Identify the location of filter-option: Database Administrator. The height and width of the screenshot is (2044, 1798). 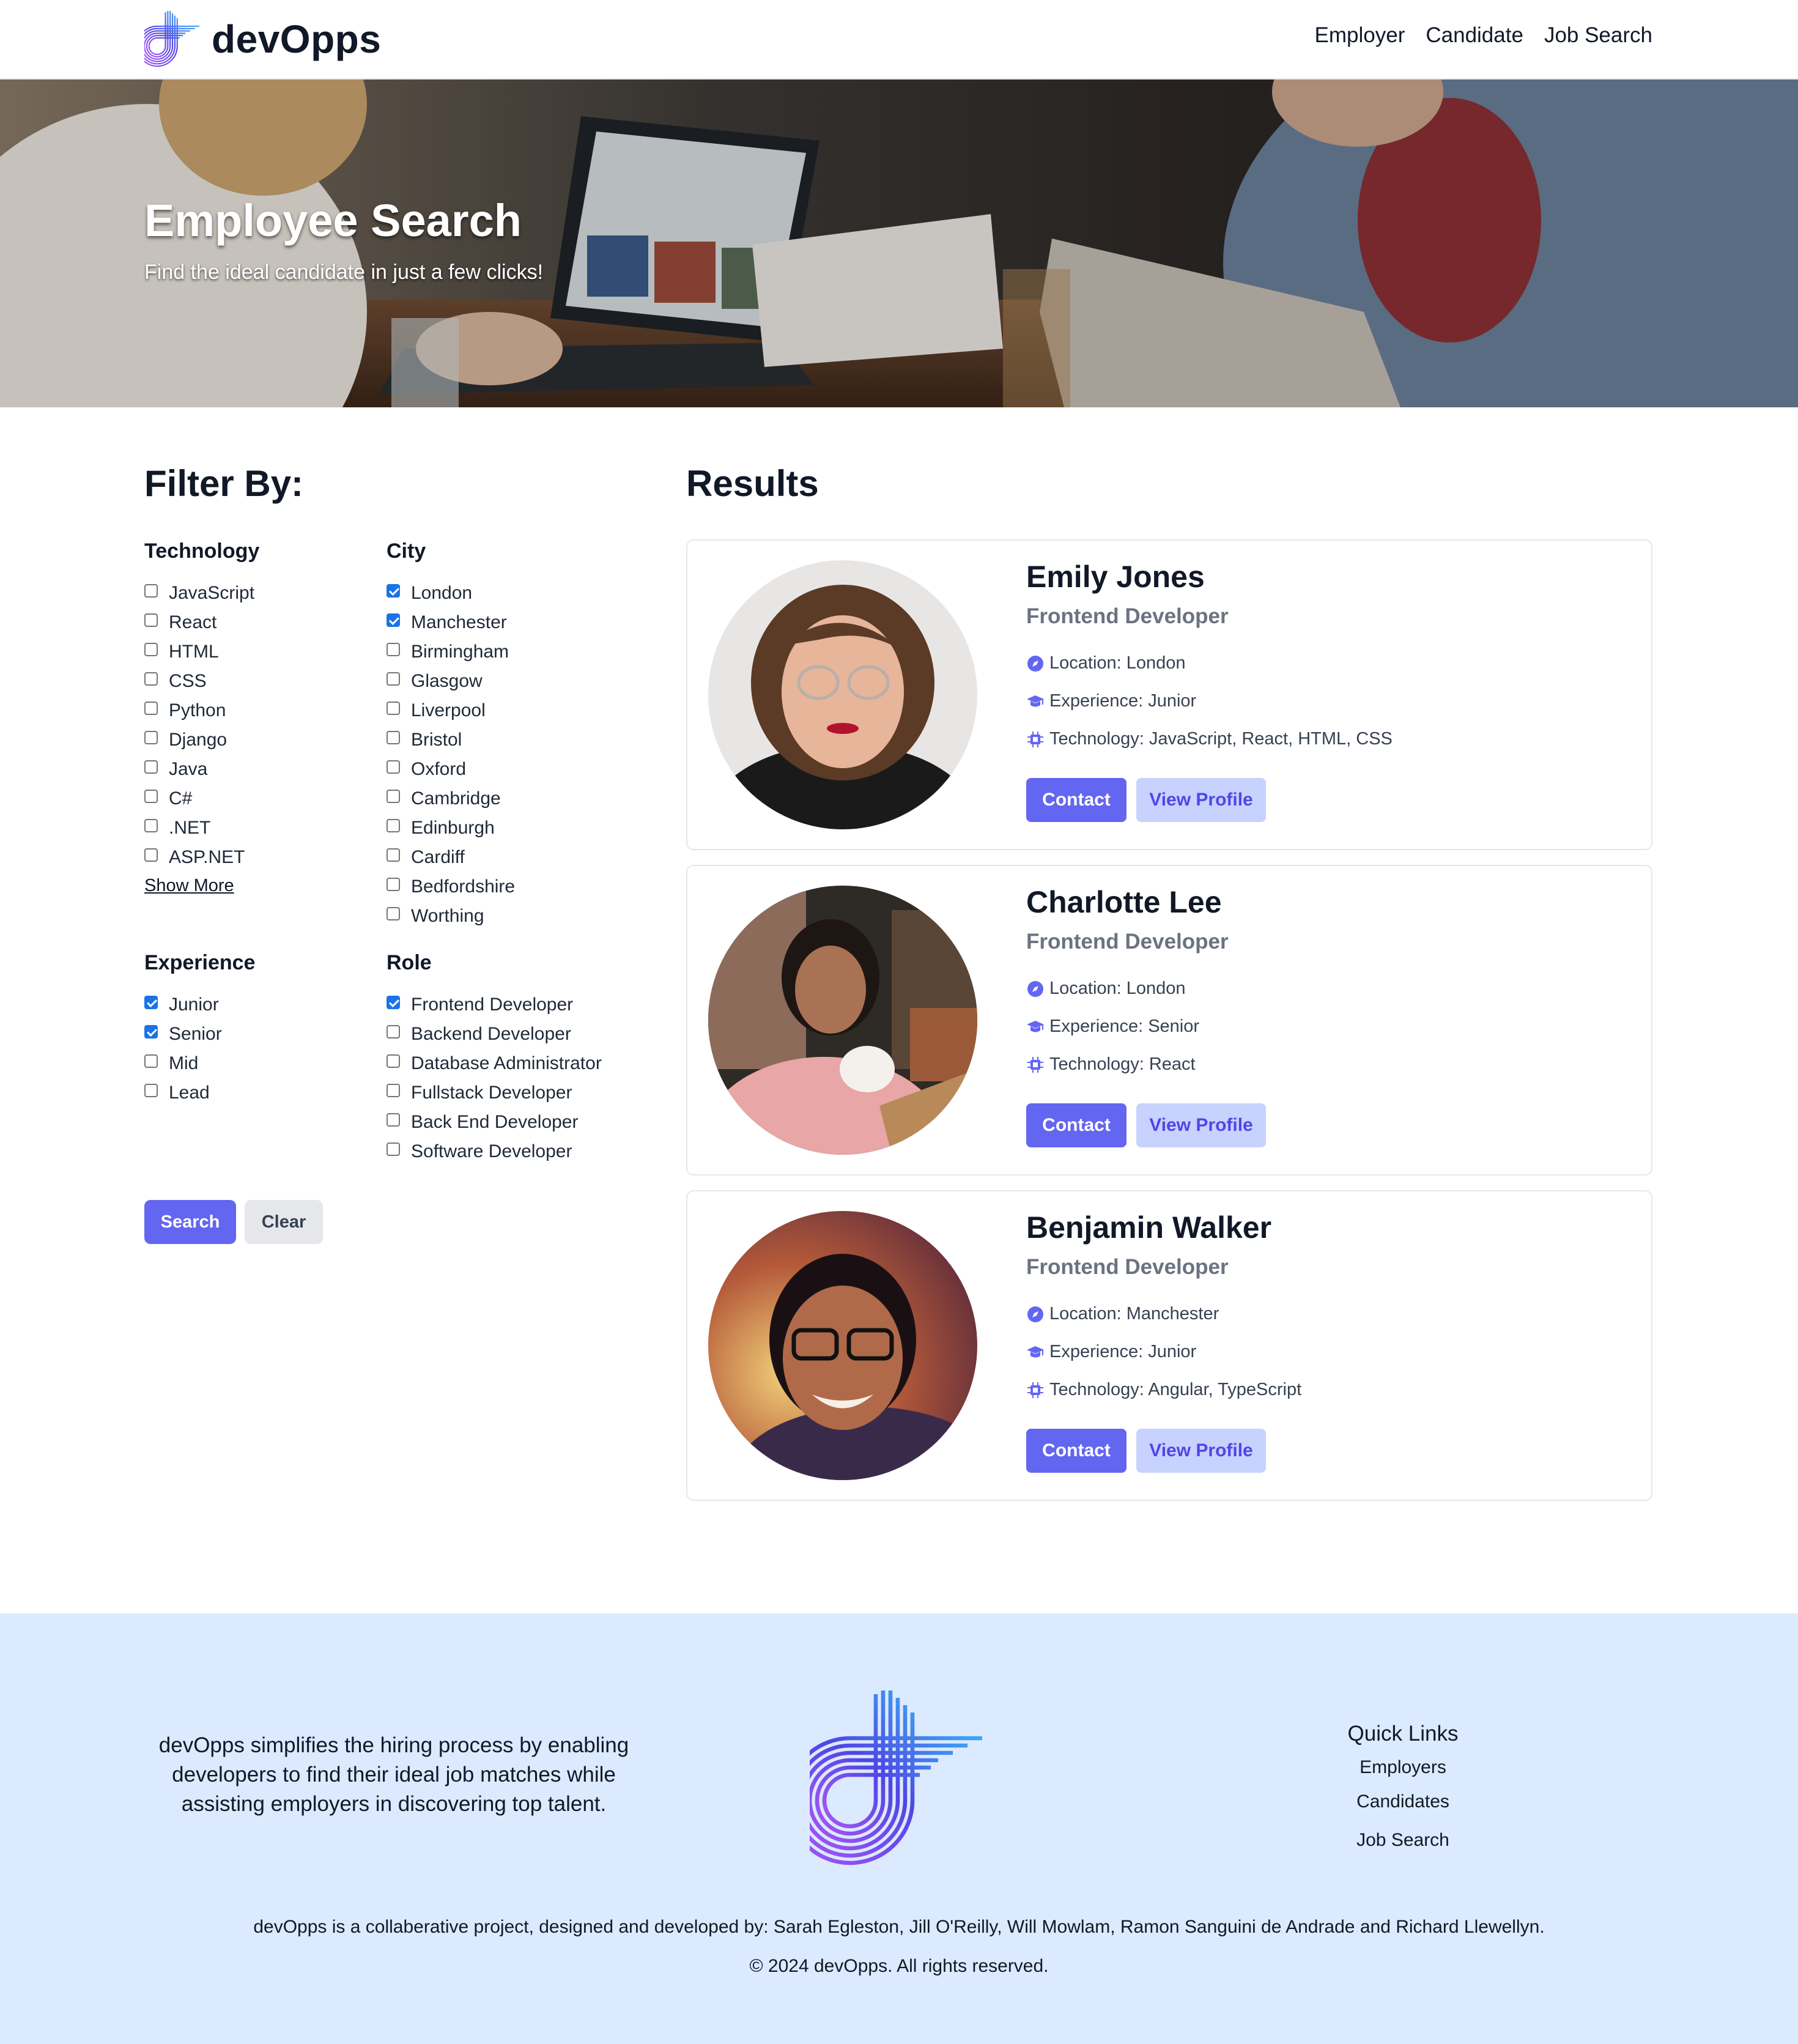
(494, 1063).